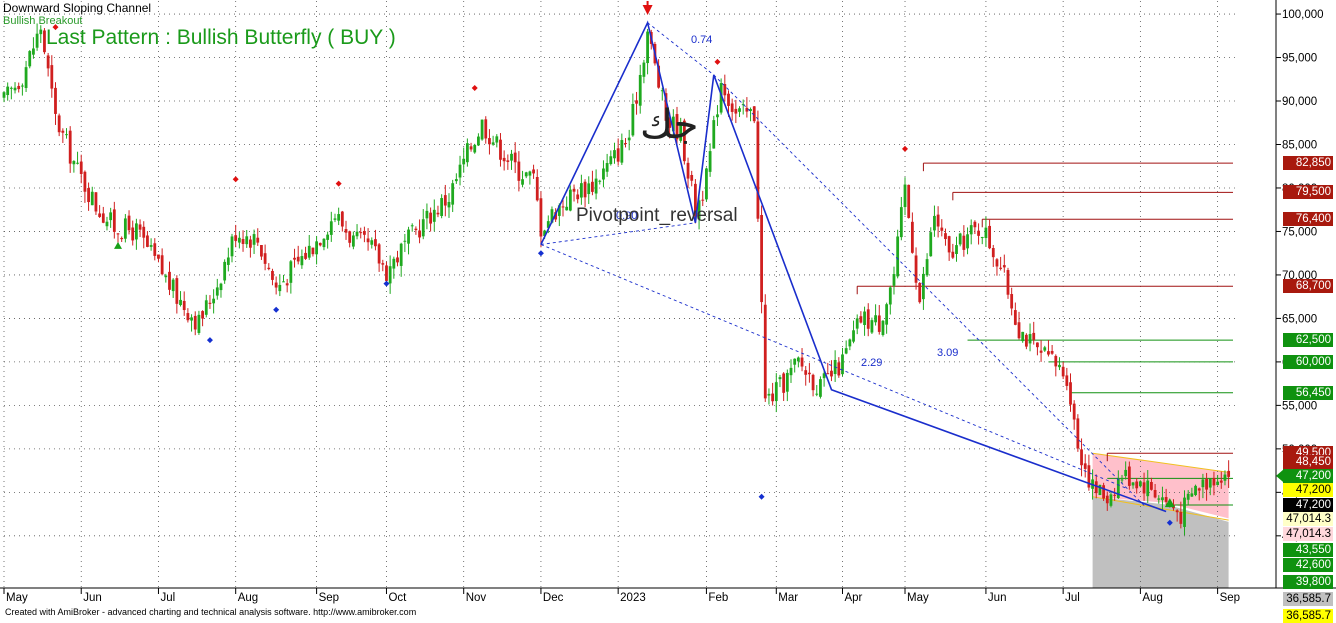 This screenshot has width=1336, height=623. I want to click on ratio-label-3: 3.09, so click(947, 353).